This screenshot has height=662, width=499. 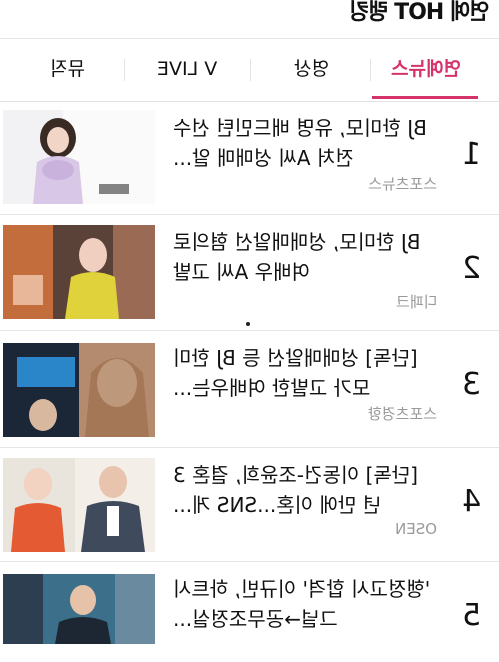 I want to click on tab-label: 뮤직, so click(x=67, y=69).